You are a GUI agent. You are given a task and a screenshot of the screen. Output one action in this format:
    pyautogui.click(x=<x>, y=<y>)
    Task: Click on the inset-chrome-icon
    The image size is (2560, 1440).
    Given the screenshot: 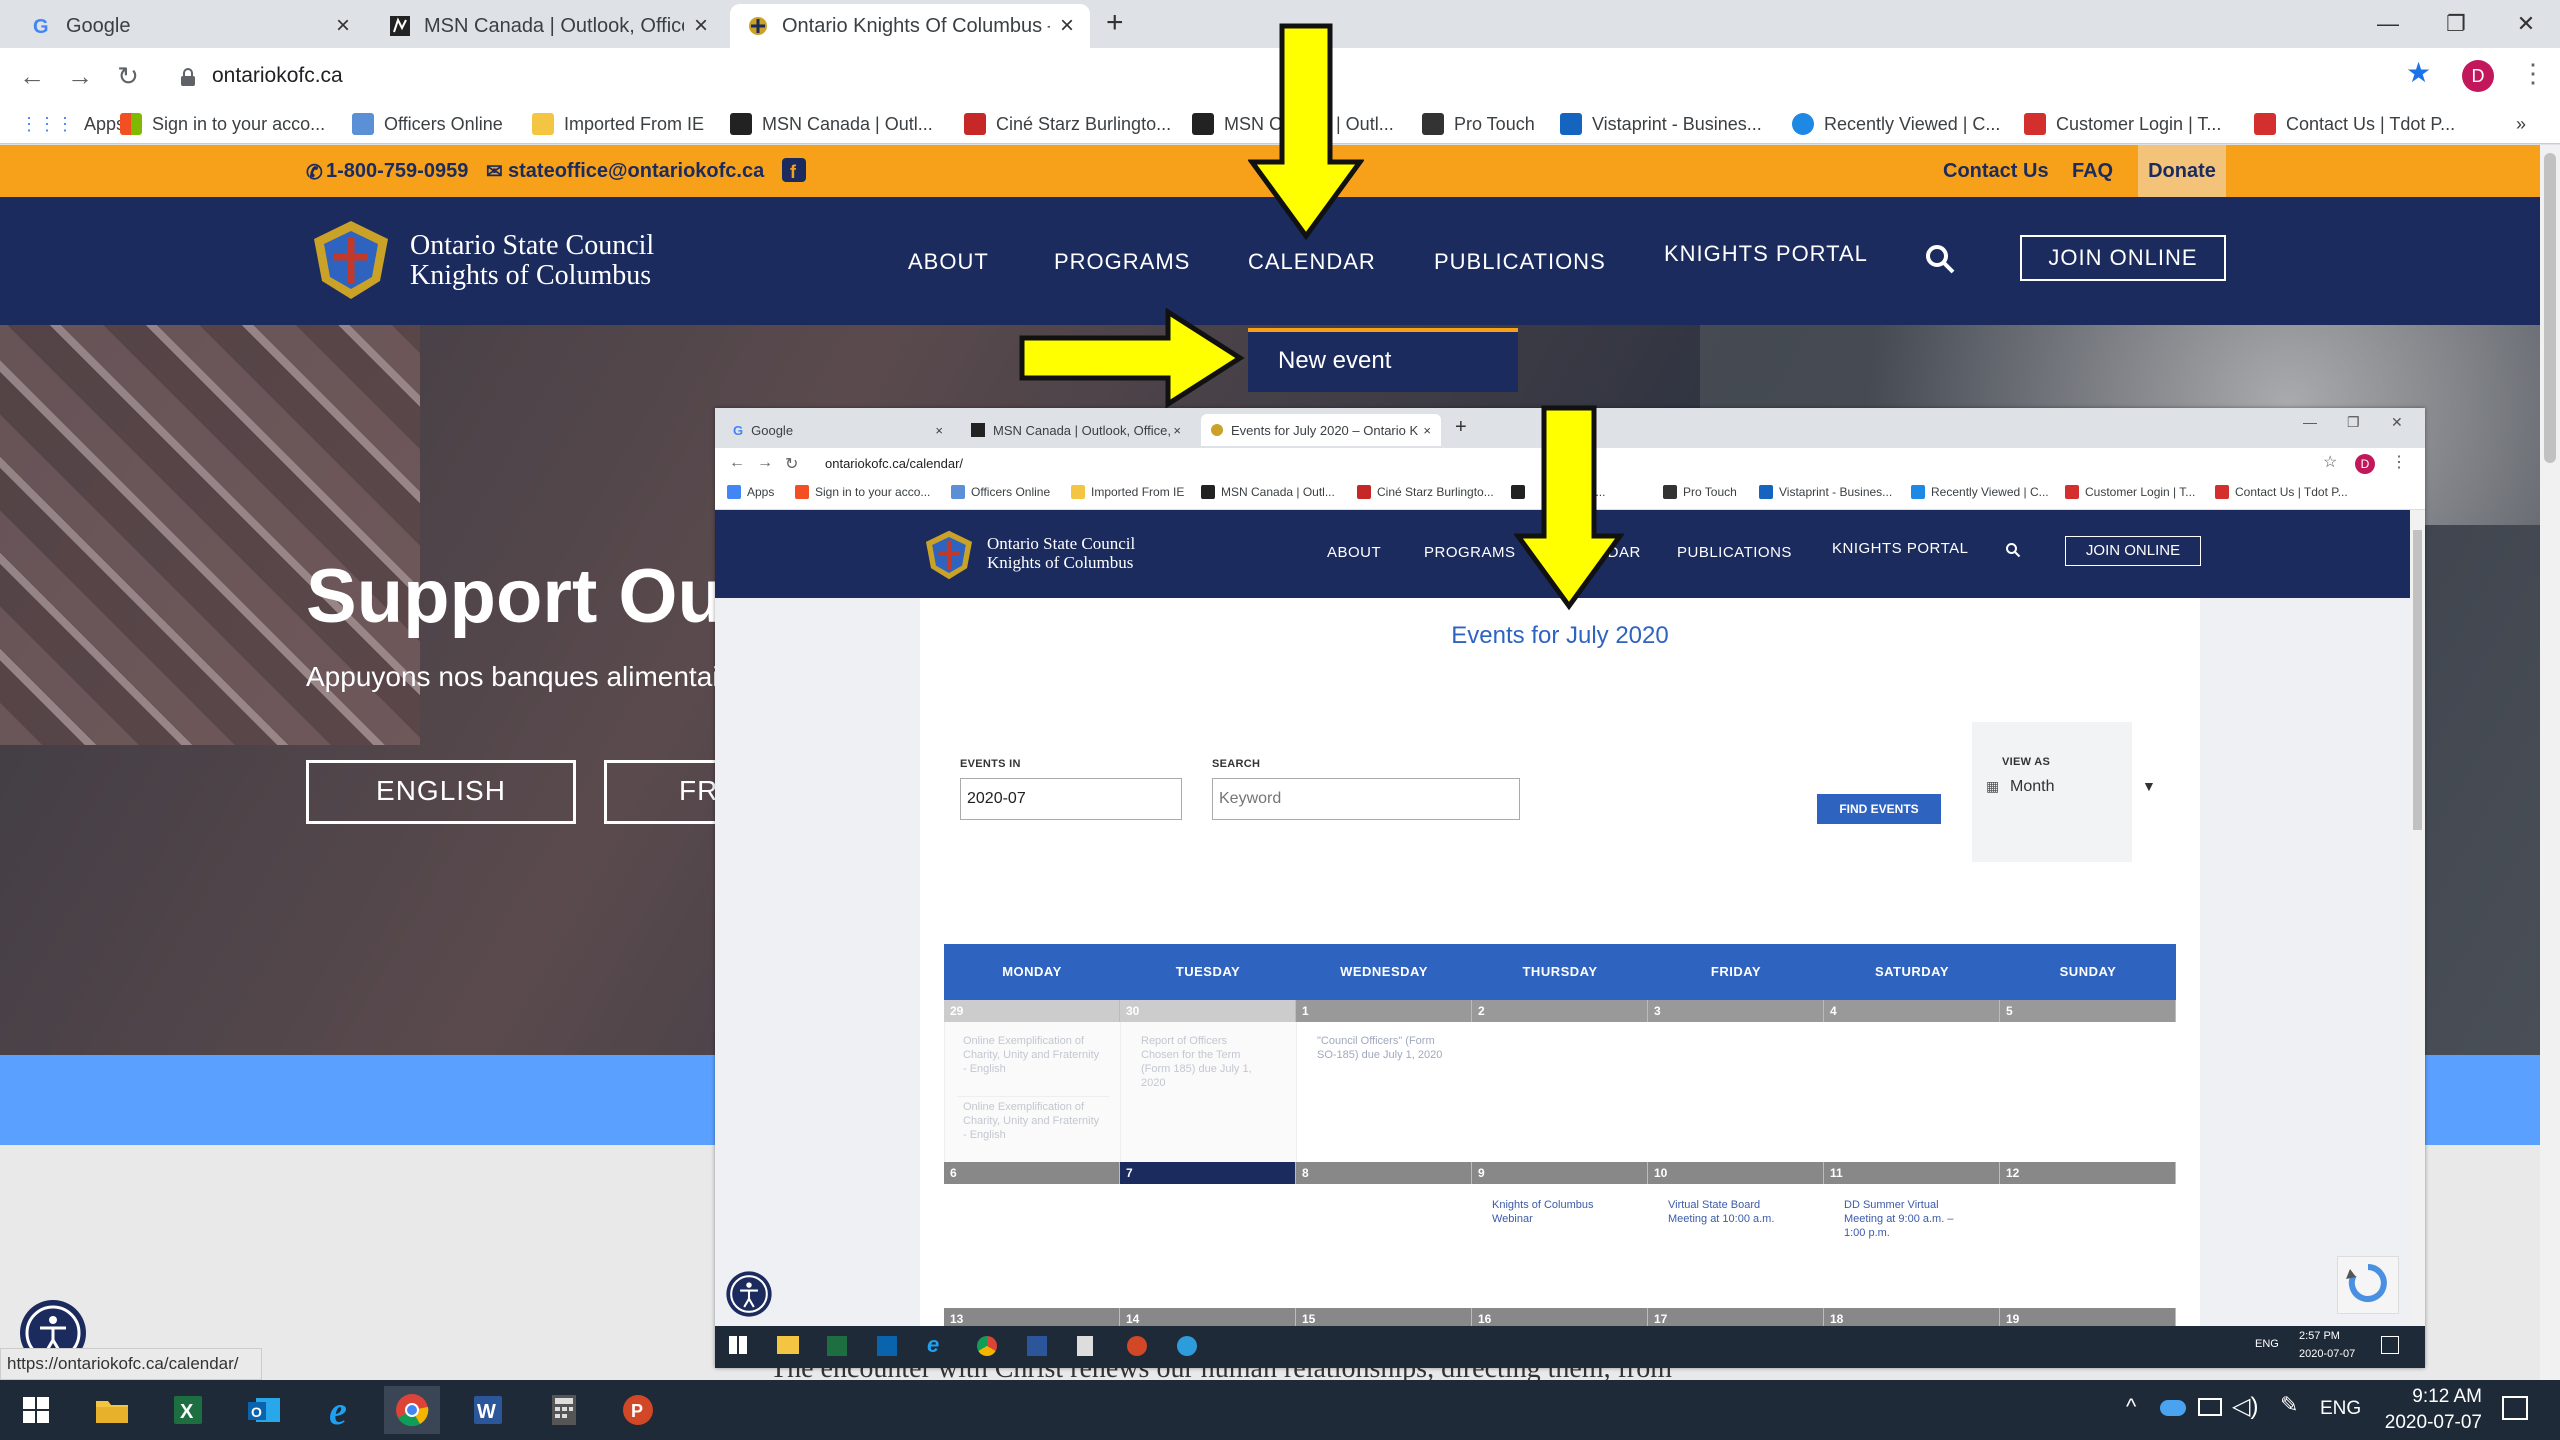 What is the action you would take?
    pyautogui.click(x=987, y=1346)
    